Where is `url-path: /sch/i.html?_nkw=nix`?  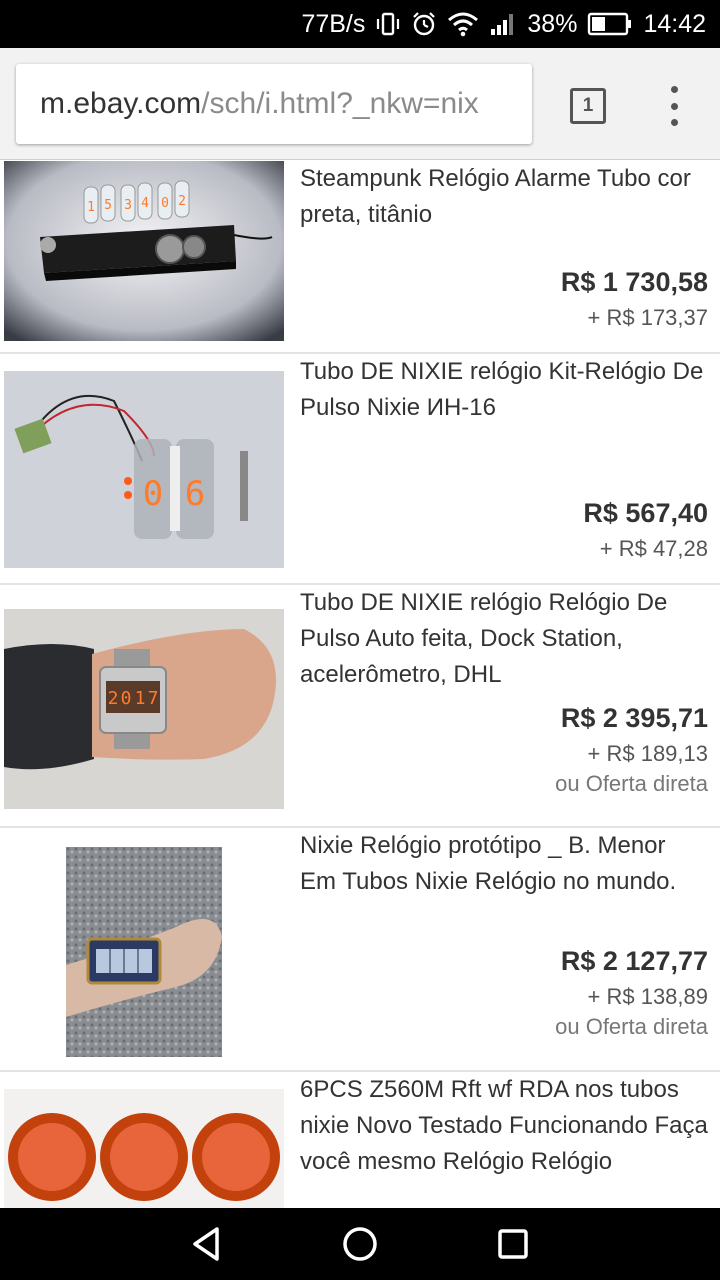
url-path: /sch/i.html?_nkw=nix is located at coordinates (340, 103).